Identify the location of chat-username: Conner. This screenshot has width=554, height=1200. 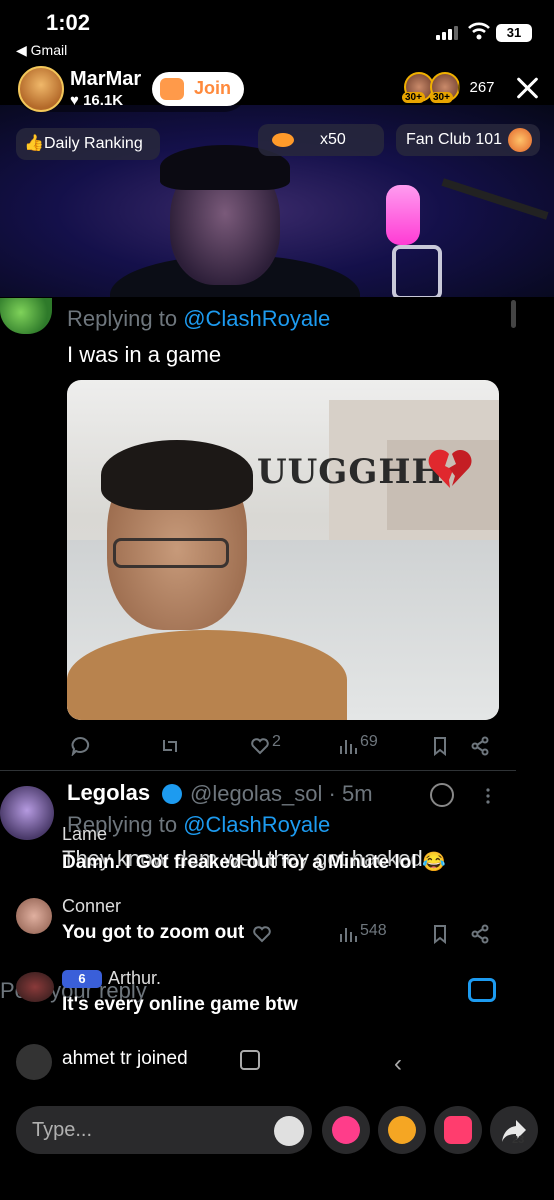
(91, 906).